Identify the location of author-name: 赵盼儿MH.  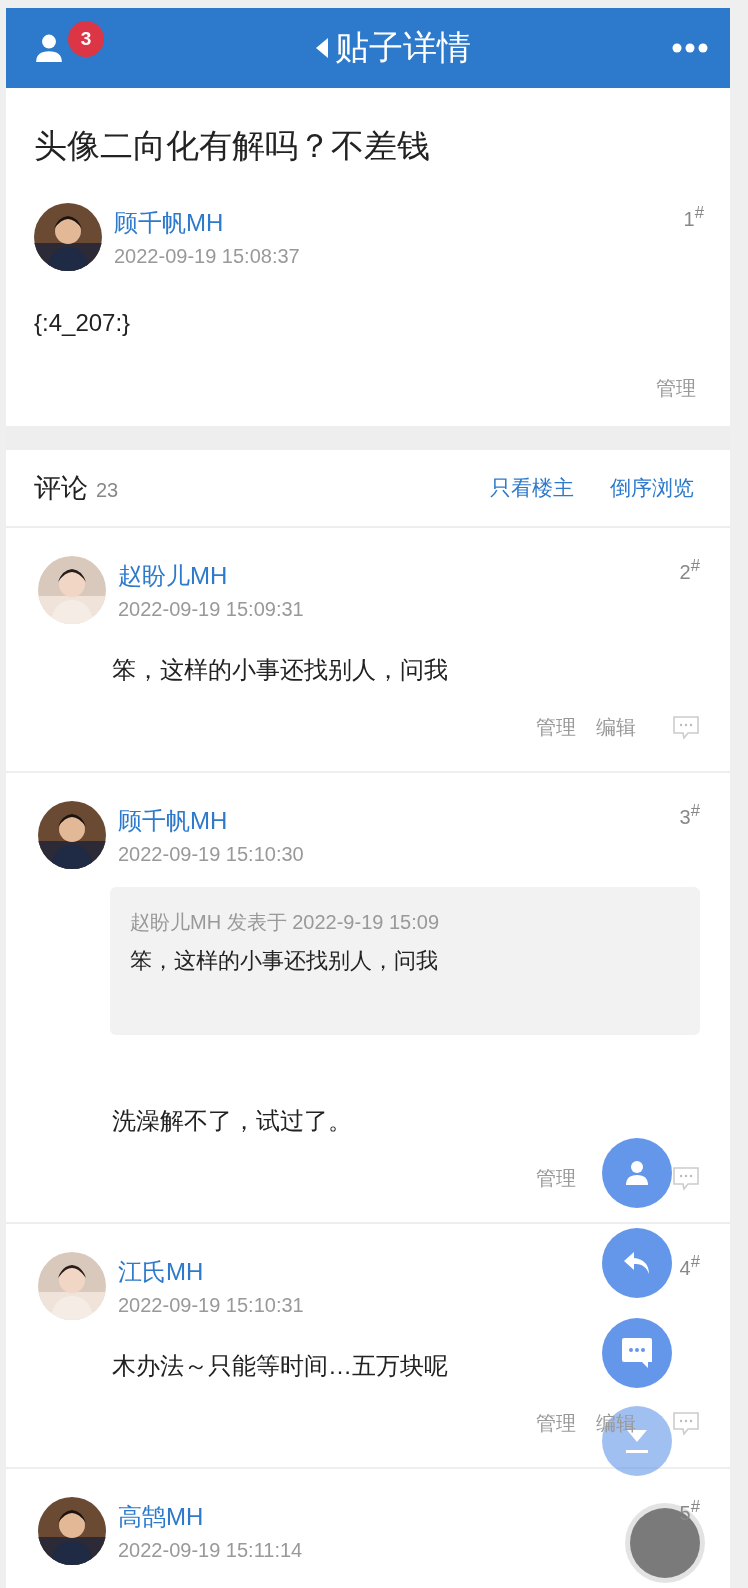
(211, 575).